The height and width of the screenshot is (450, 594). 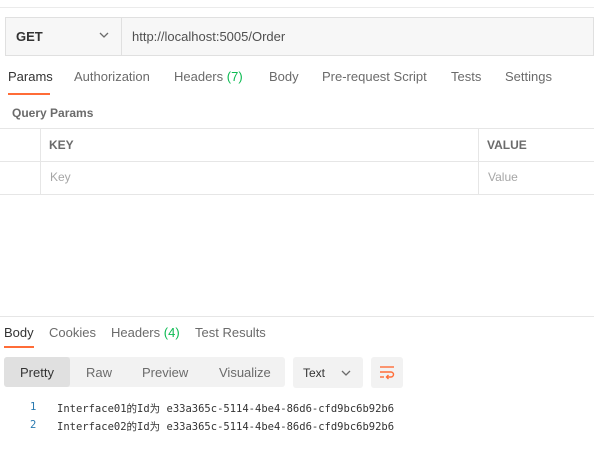 I want to click on tab-response-headers-label: Headers, so click(x=136, y=332).